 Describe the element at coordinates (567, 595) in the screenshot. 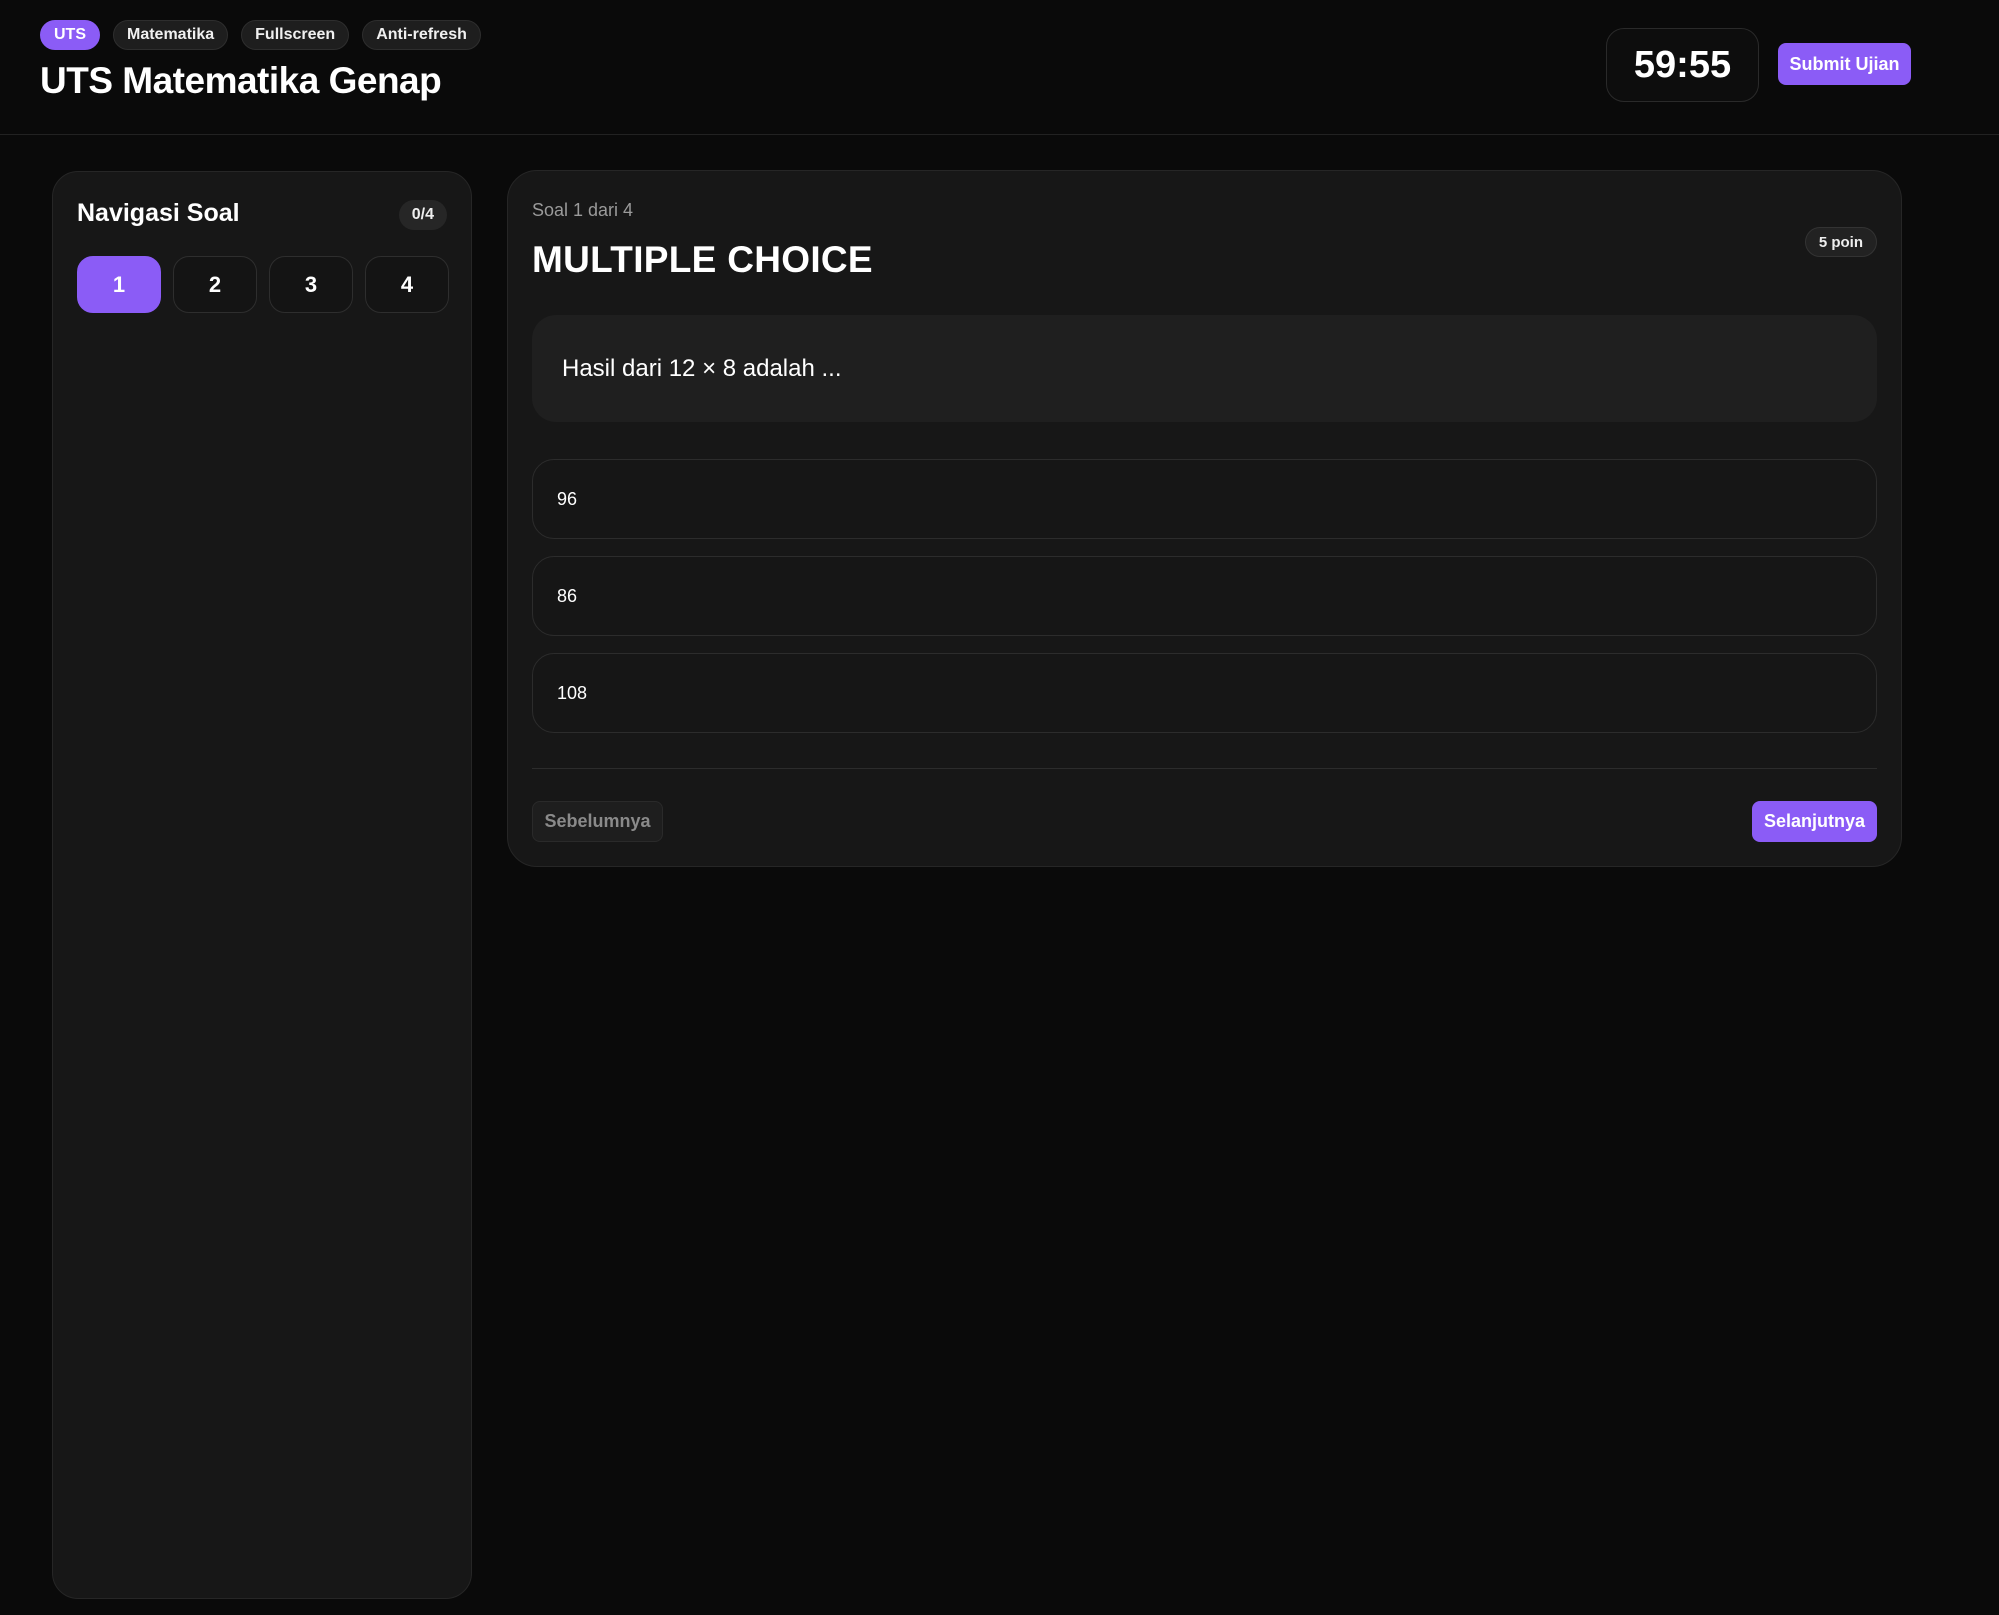

I see `answer-option-label: 86` at that location.